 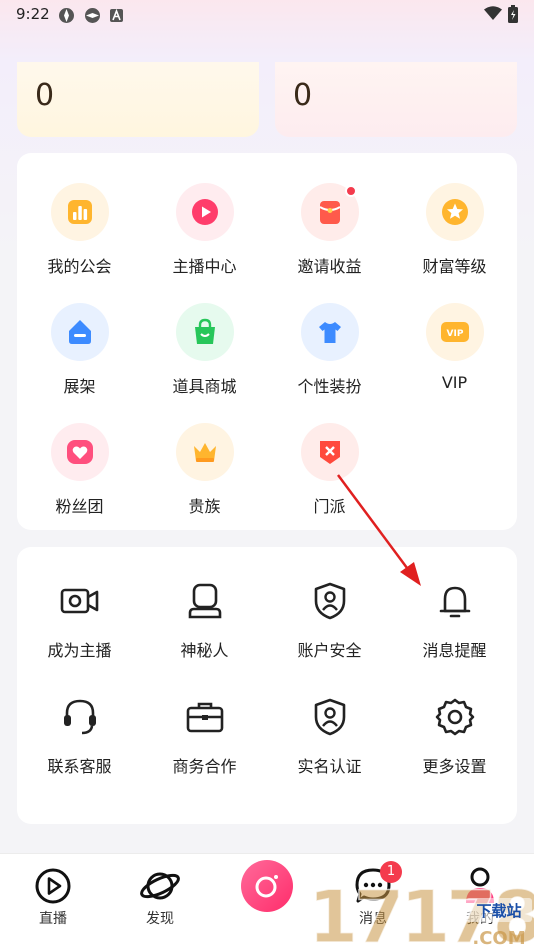 I want to click on tab-camera-center, so click(x=267, y=887).